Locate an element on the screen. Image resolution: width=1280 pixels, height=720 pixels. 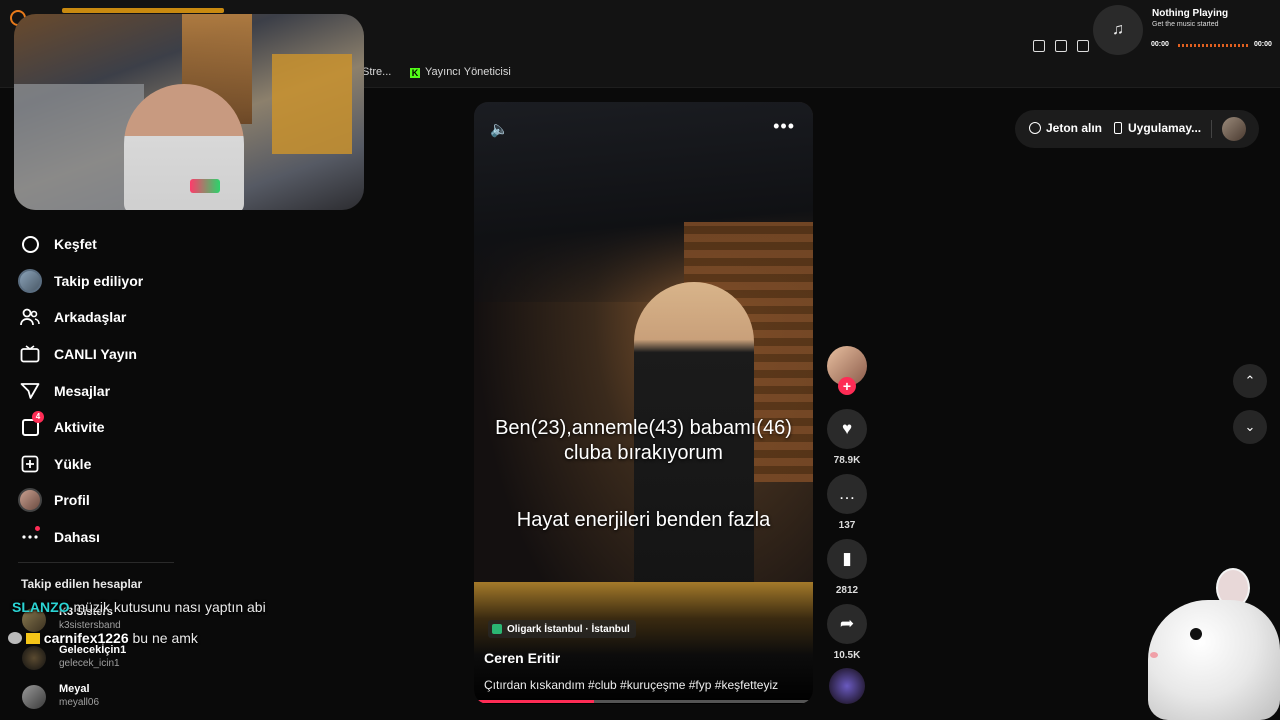
get-coins-label: Jeton alın is located at coordinates (1074, 128).